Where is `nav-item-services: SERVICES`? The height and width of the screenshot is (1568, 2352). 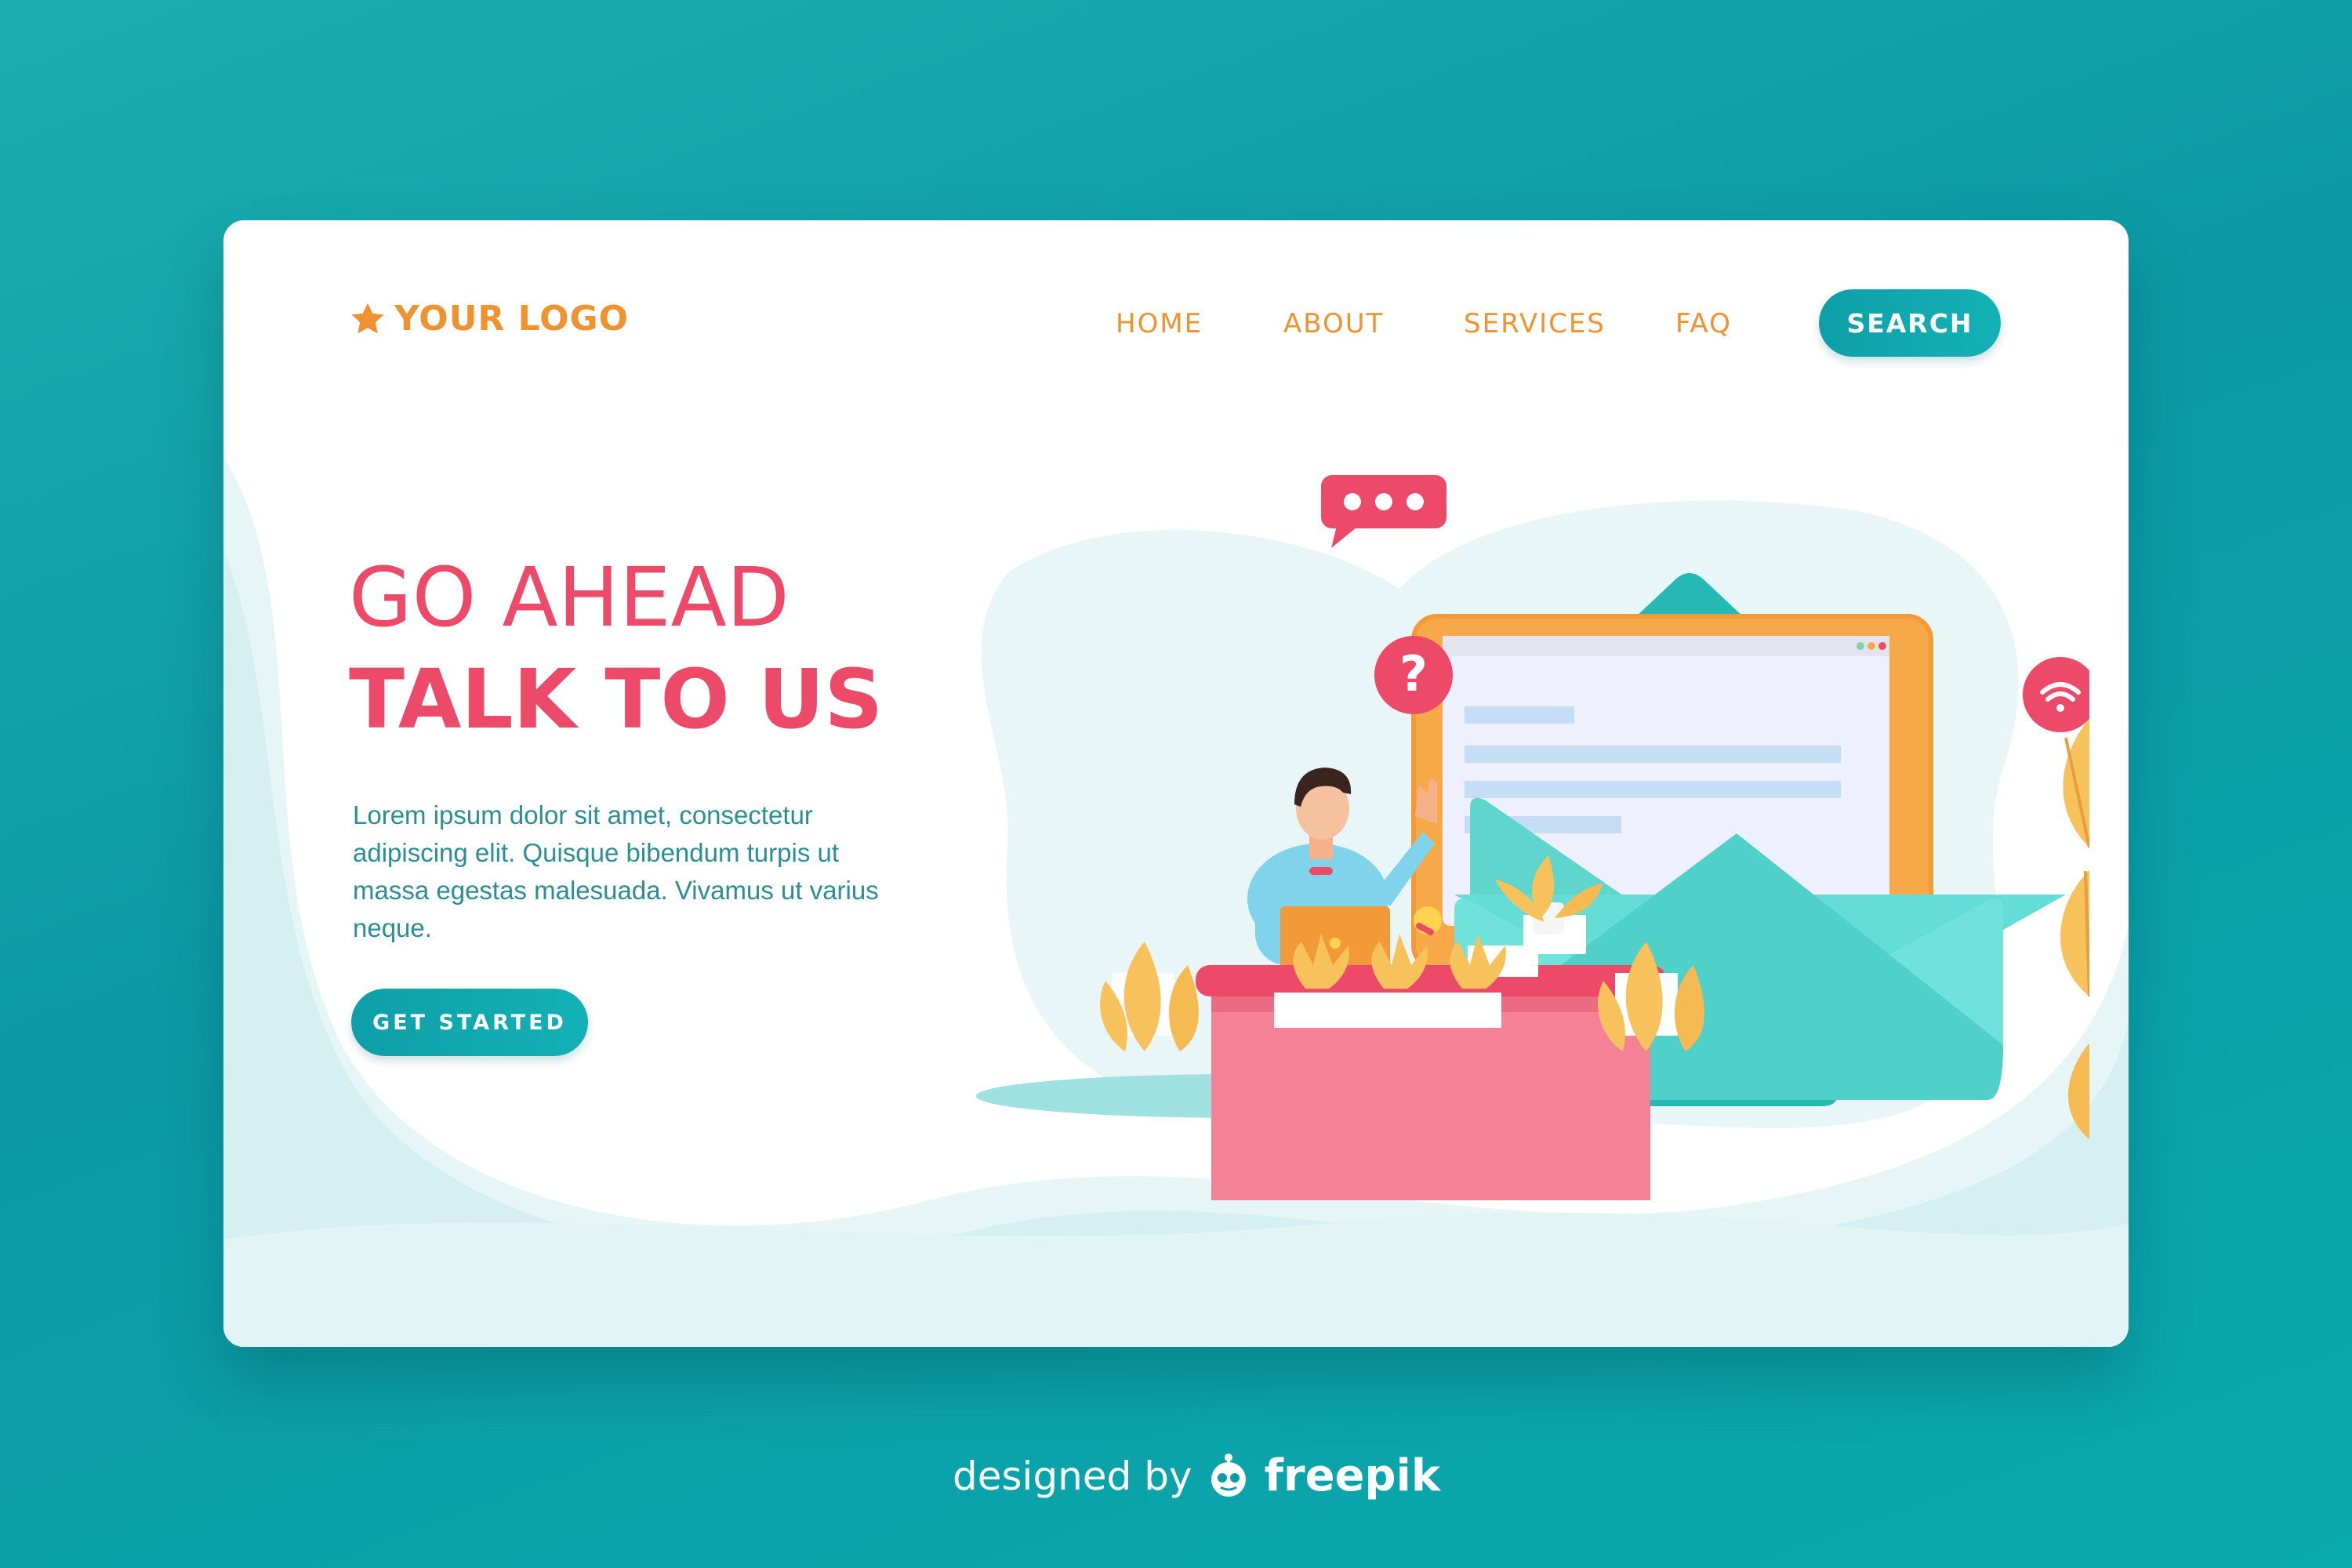
nav-item-services: SERVICES is located at coordinates (1535, 323).